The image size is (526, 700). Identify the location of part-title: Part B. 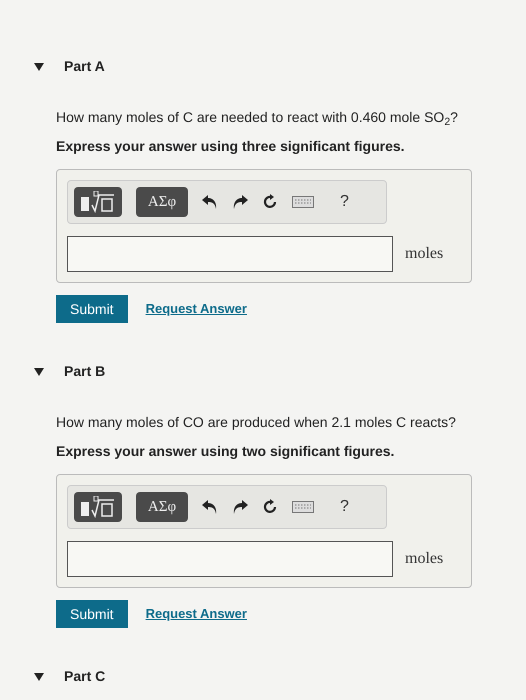
(85, 371).